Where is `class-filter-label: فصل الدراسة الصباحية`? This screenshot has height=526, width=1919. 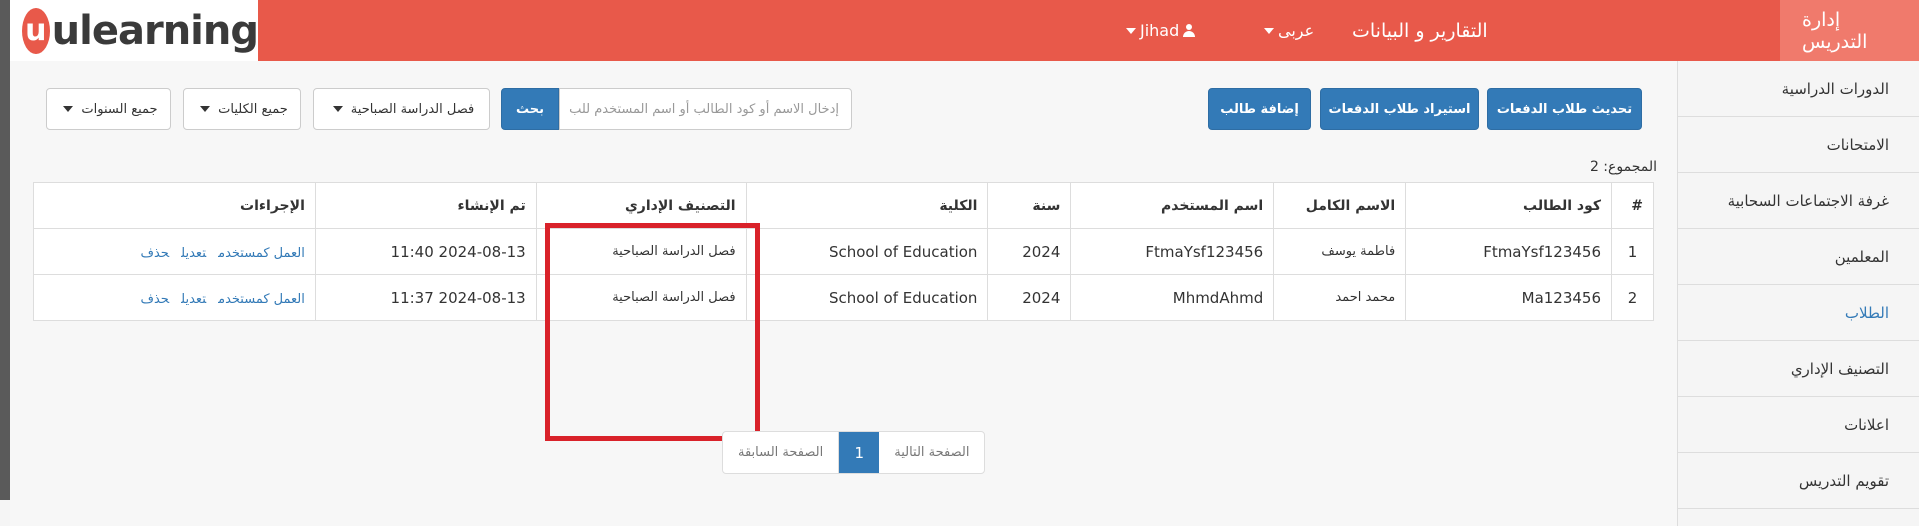
class-filter-label: فصل الدراسة الصباحية is located at coordinates (412, 109).